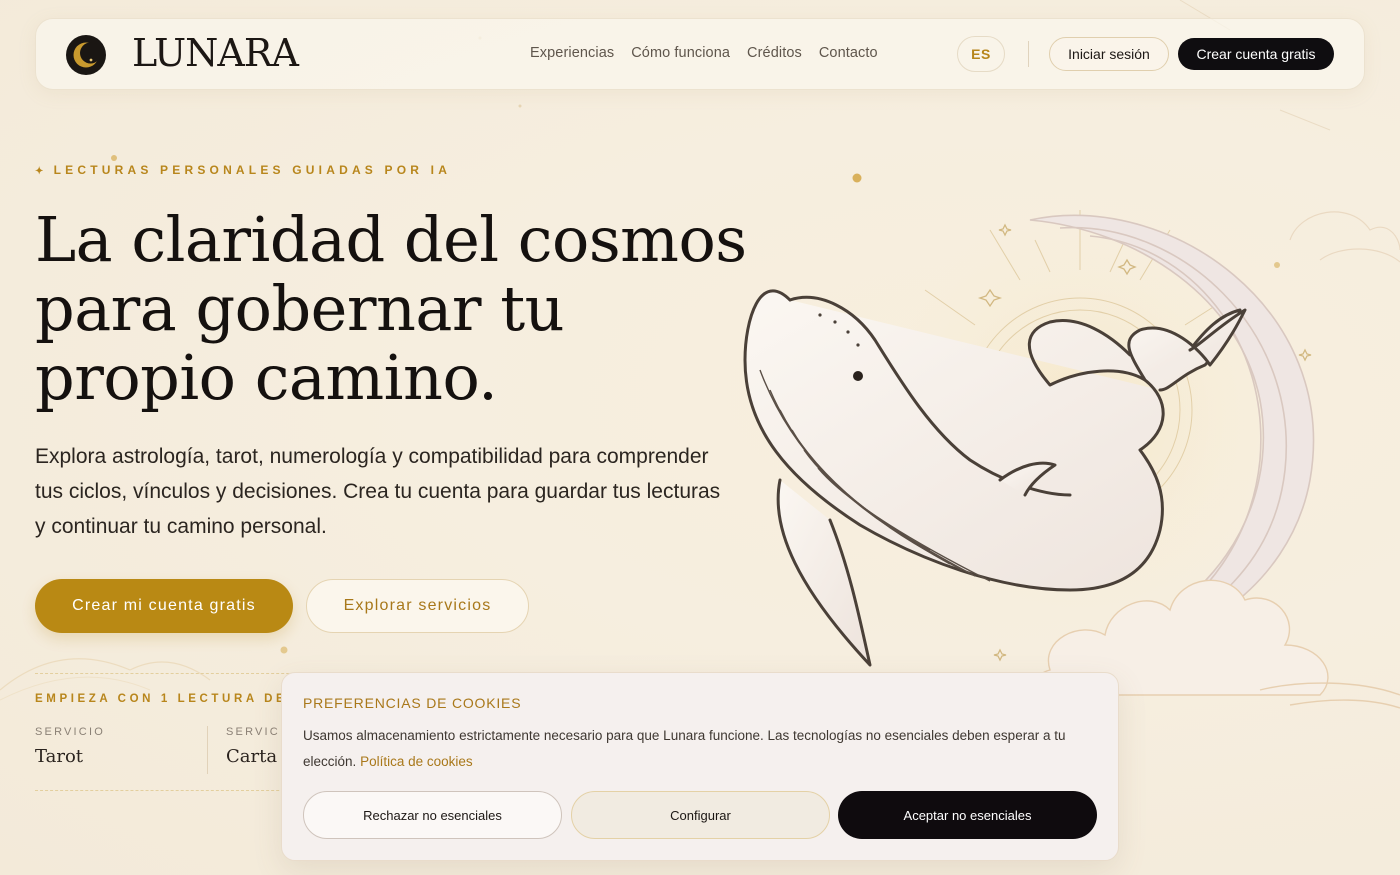  Describe the element at coordinates (207, 750) in the screenshot. I see `service-divider` at that location.